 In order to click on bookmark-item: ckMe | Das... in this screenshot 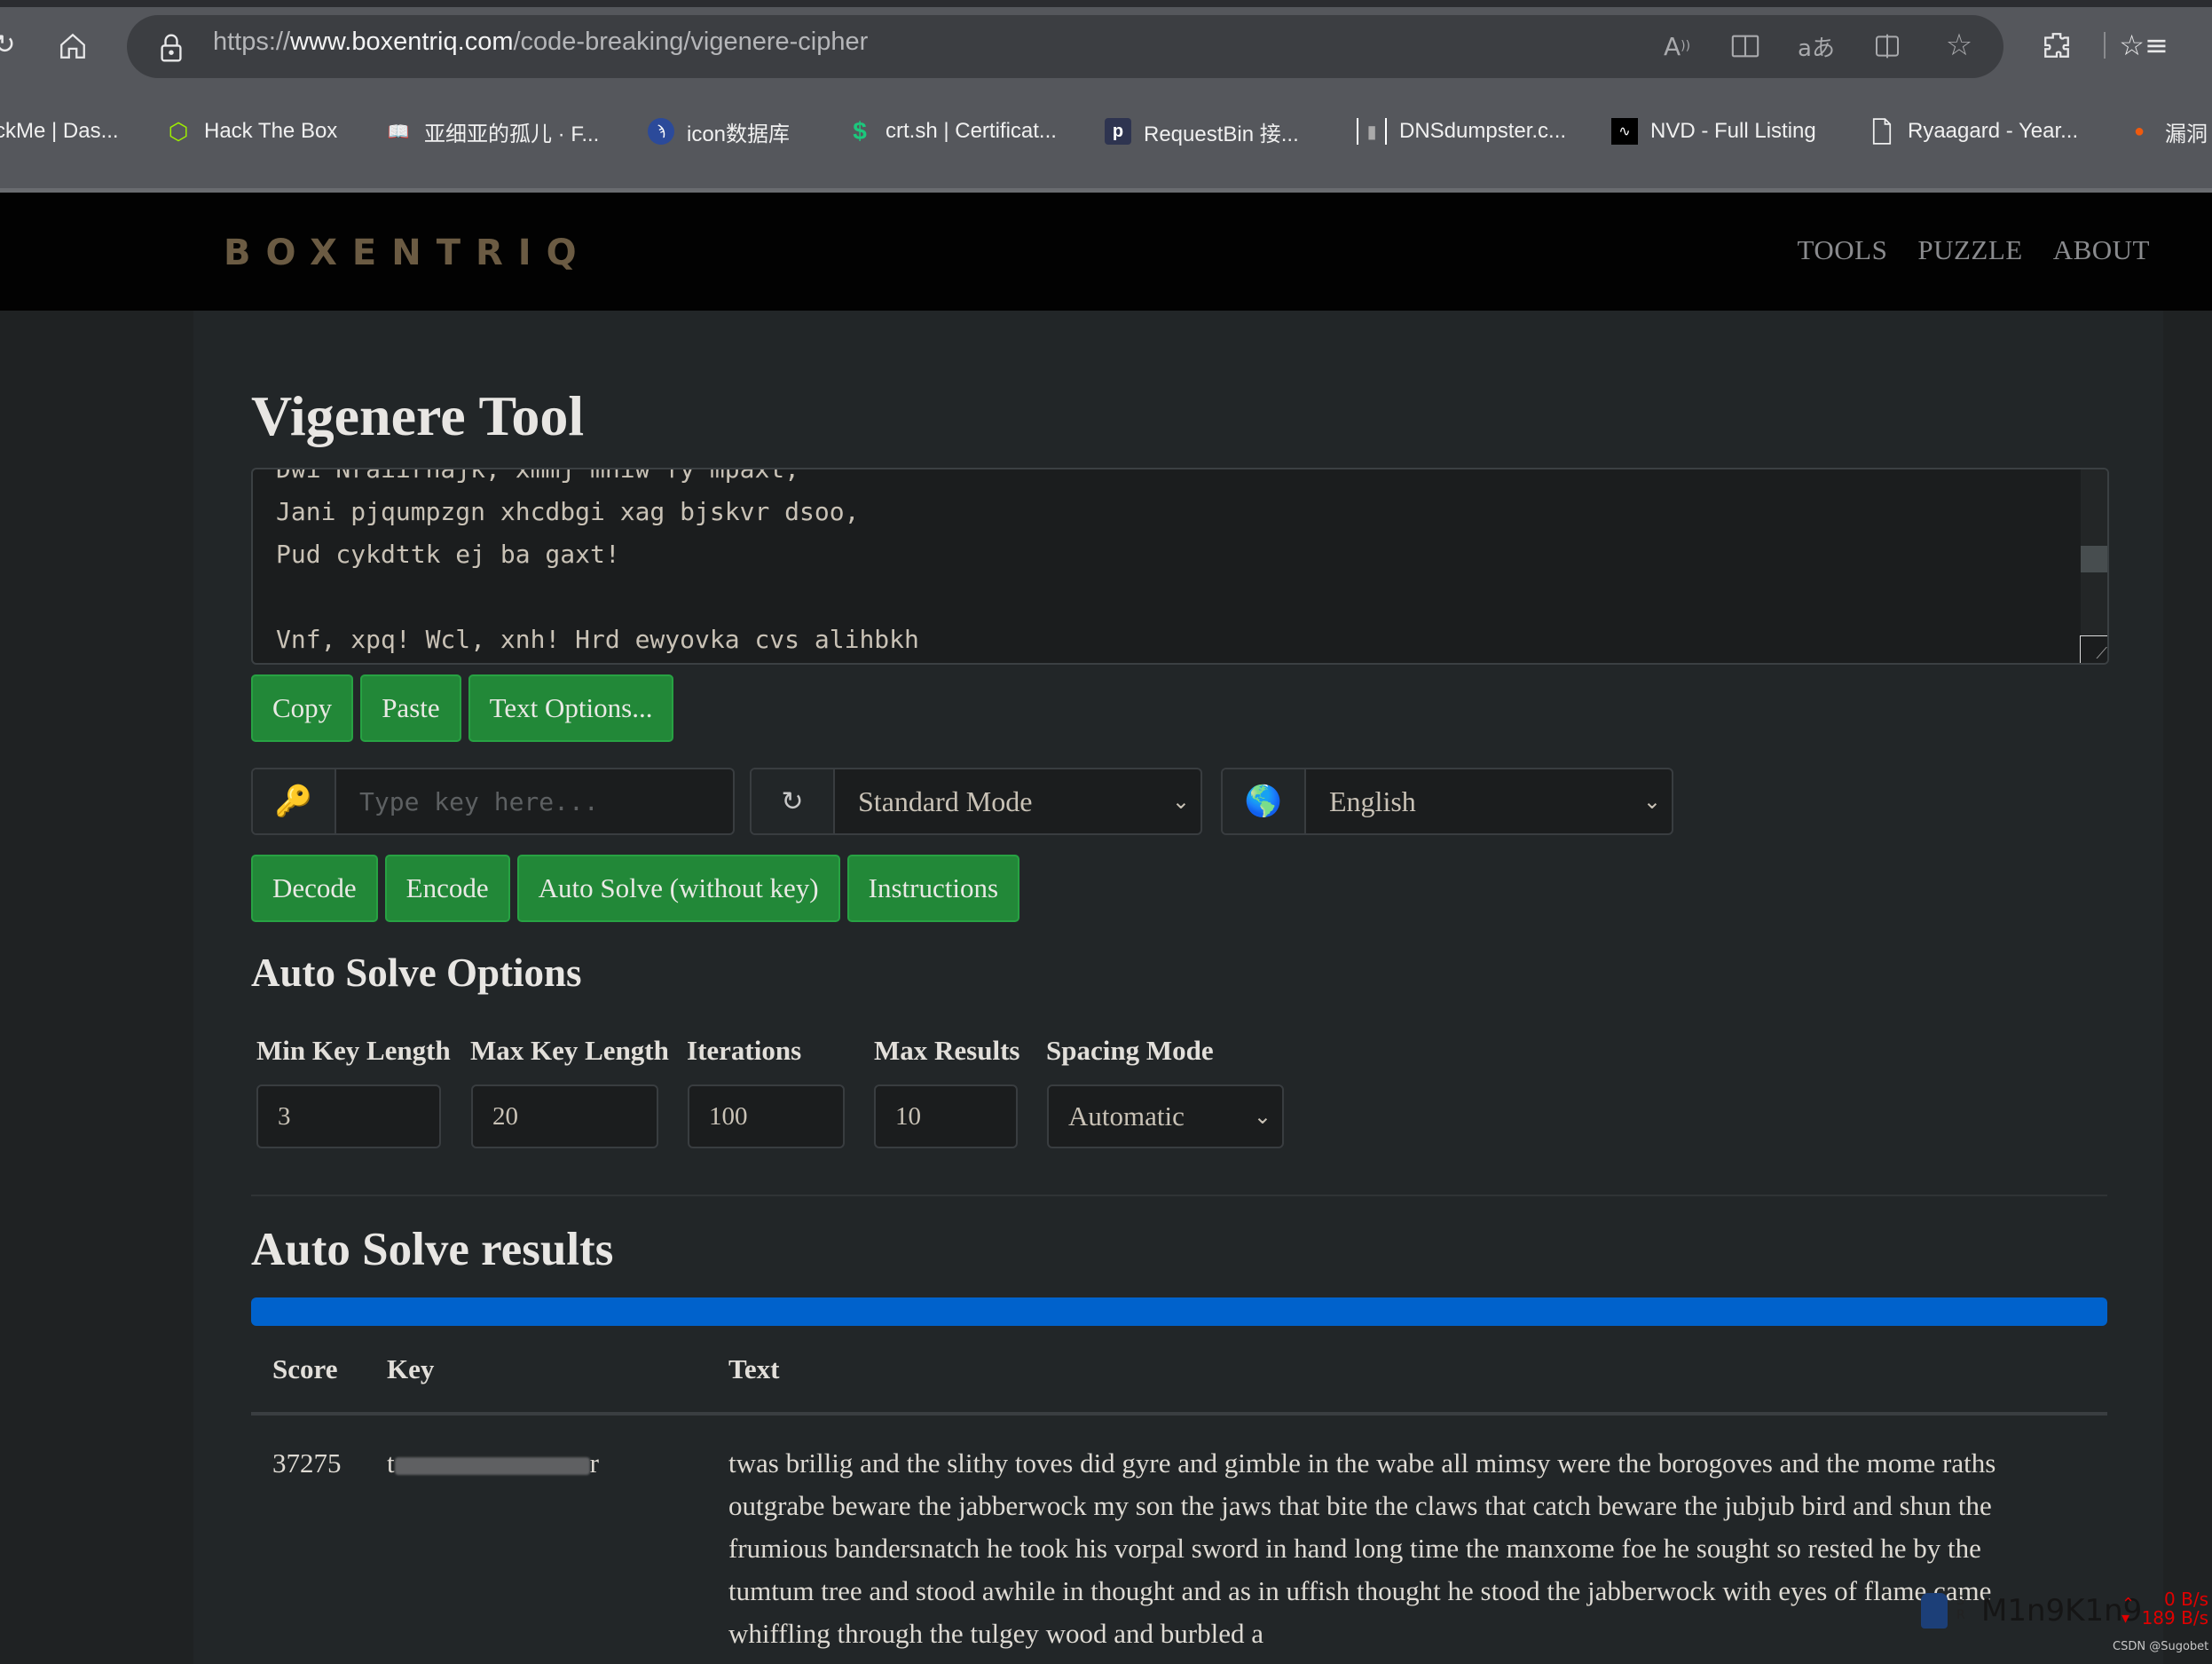, I will do `click(60, 131)`.